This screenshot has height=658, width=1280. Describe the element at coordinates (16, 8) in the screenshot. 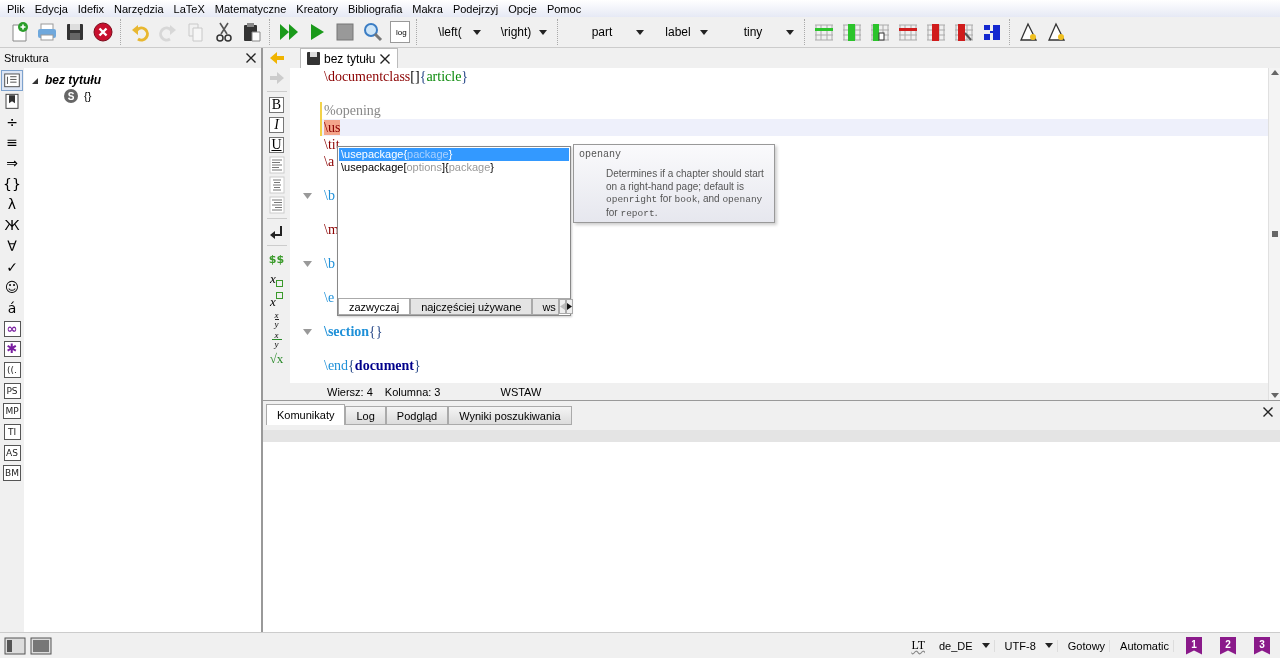

I see `menu-item: Plik` at that location.